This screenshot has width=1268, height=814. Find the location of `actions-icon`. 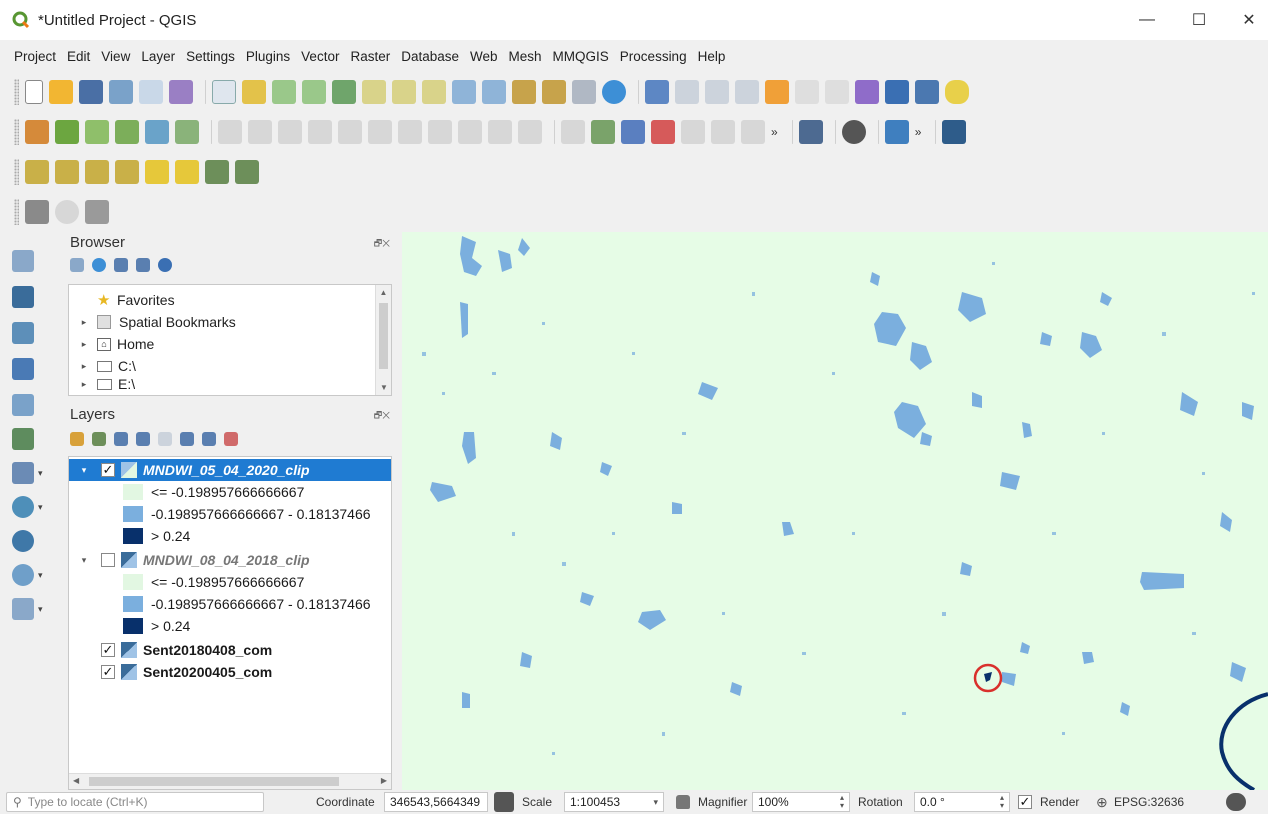

actions-icon is located at coordinates (687, 92).